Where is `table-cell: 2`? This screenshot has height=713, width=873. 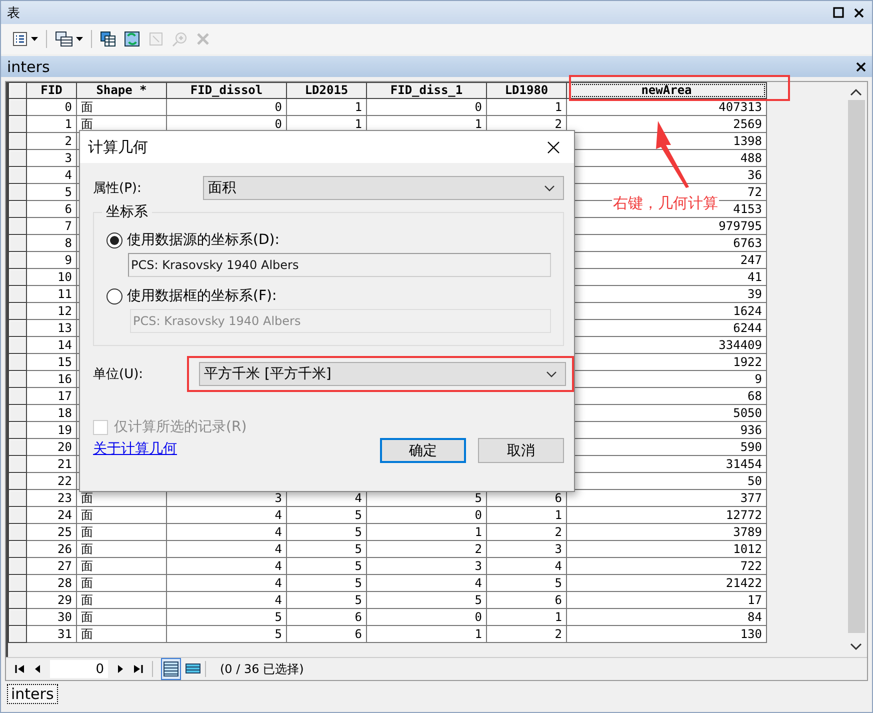
table-cell: 2 is located at coordinates (427, 549).